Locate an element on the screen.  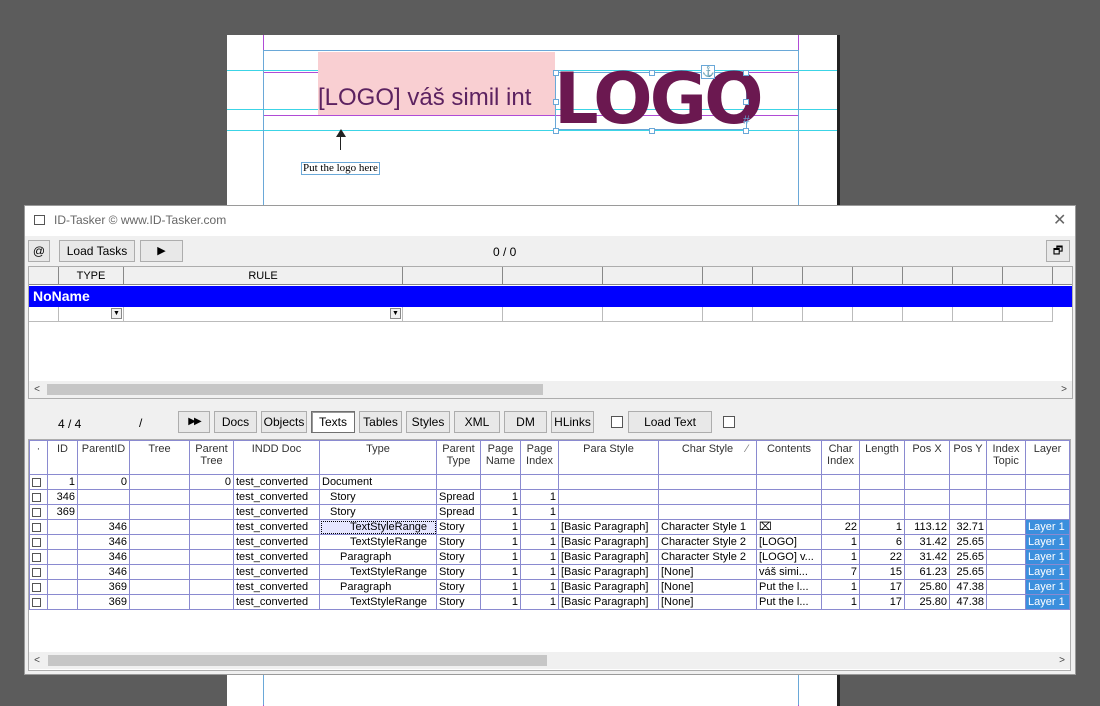
load-text-checkbox is located at coordinates (617, 422).